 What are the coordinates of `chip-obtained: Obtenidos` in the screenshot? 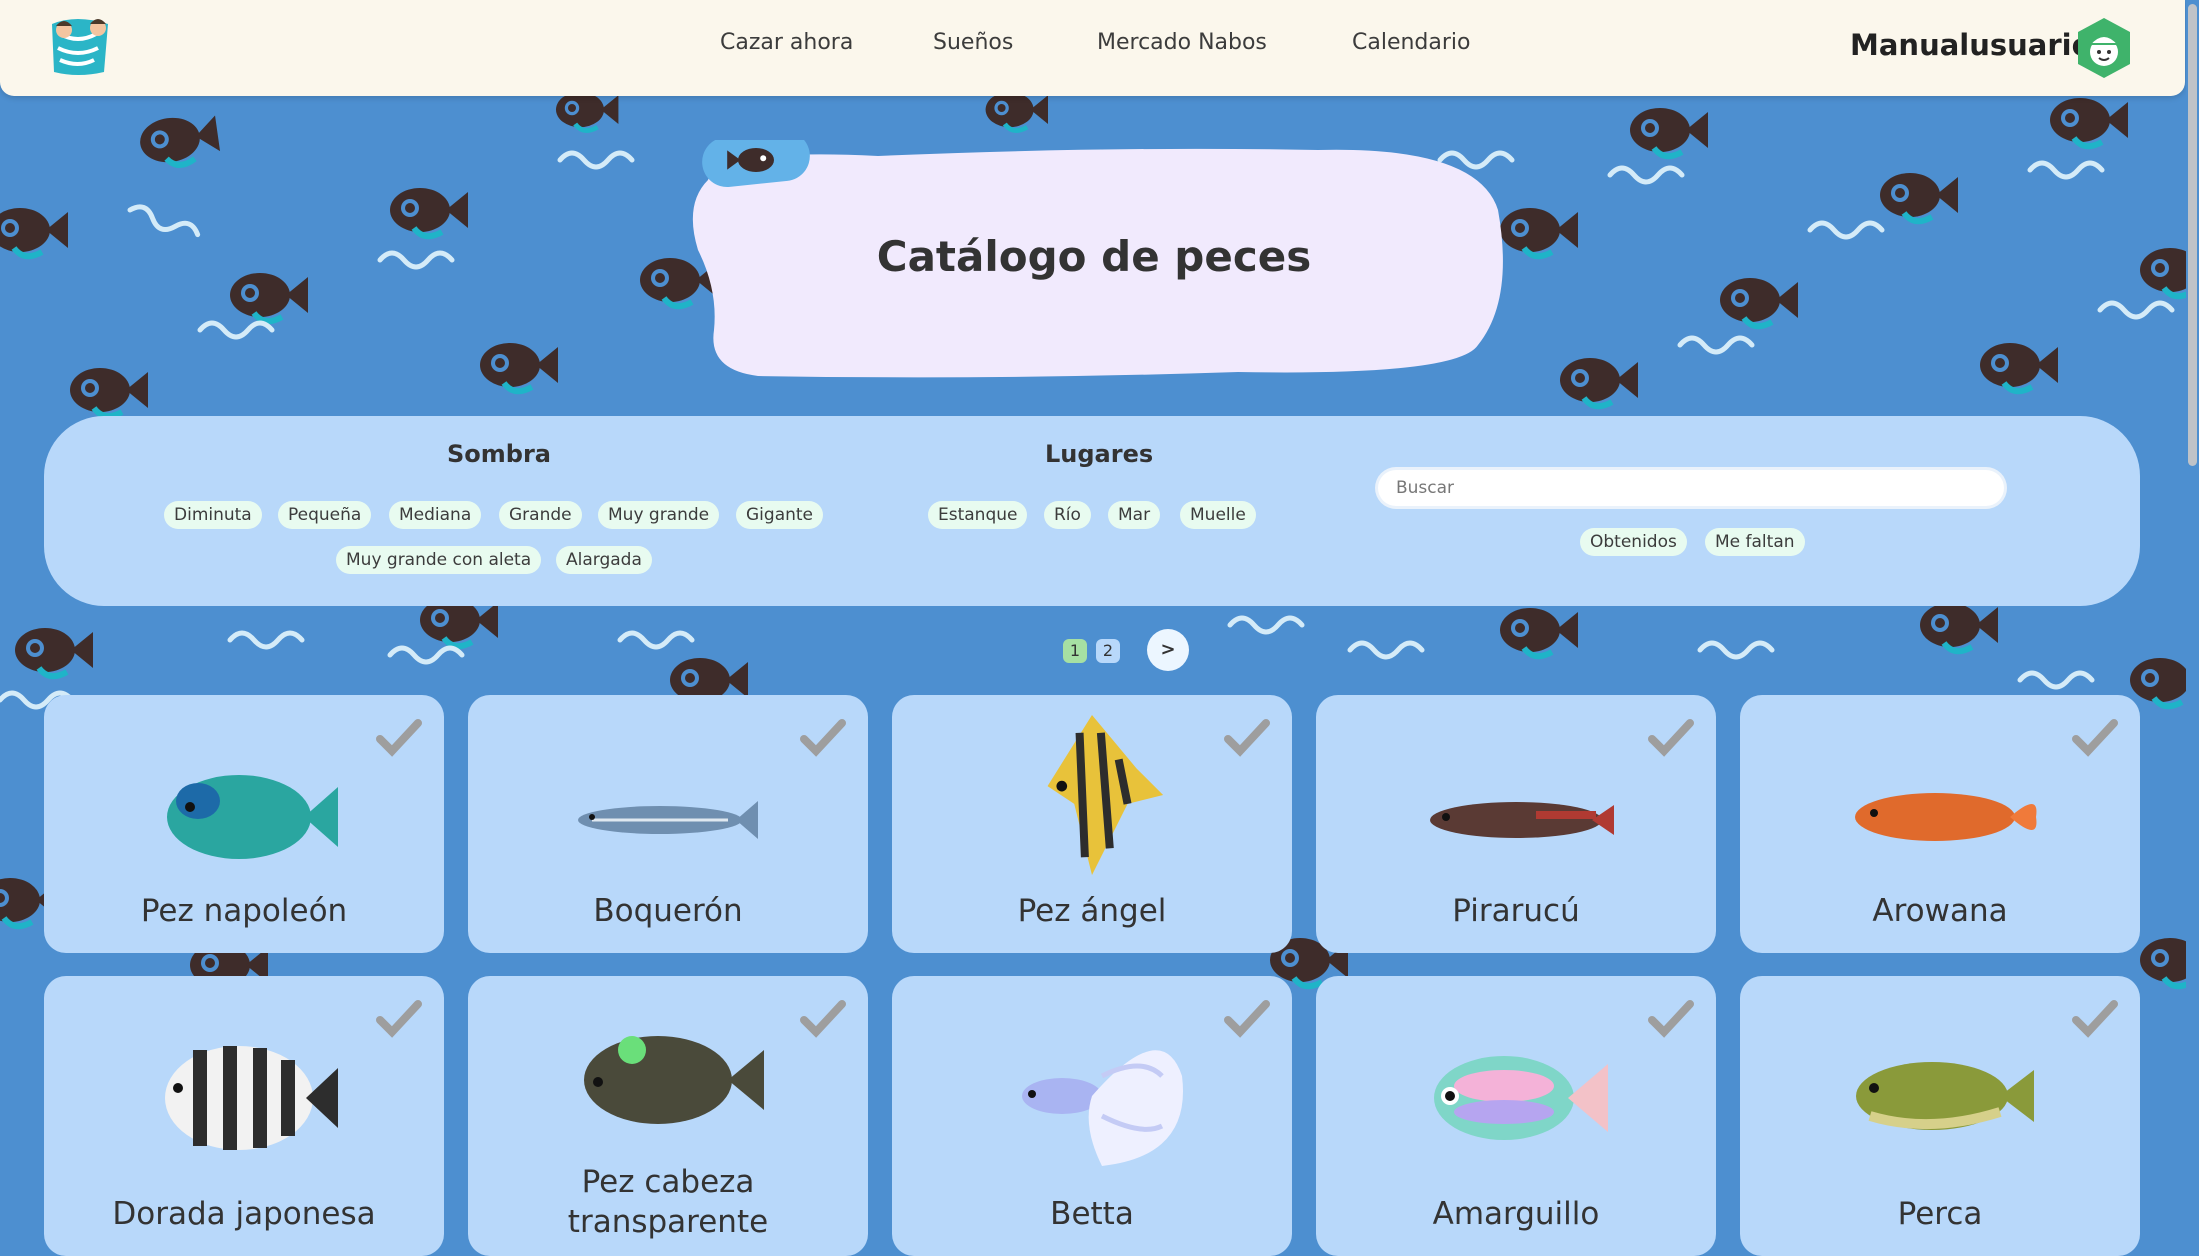 It's located at (1633, 542).